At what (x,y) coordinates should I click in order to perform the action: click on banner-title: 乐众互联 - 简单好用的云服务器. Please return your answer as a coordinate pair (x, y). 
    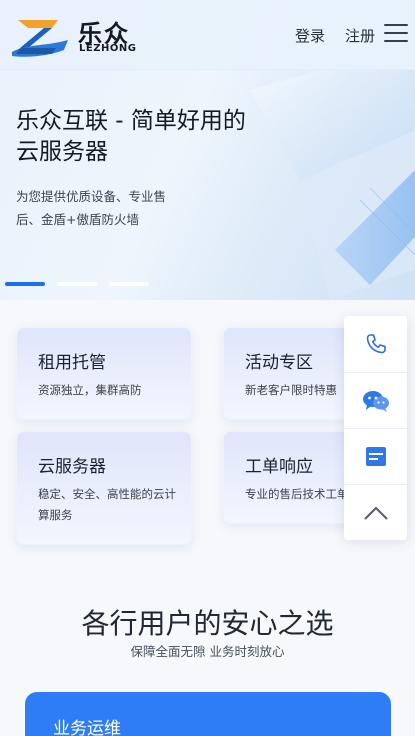
    Looking at the image, I should click on (131, 136).